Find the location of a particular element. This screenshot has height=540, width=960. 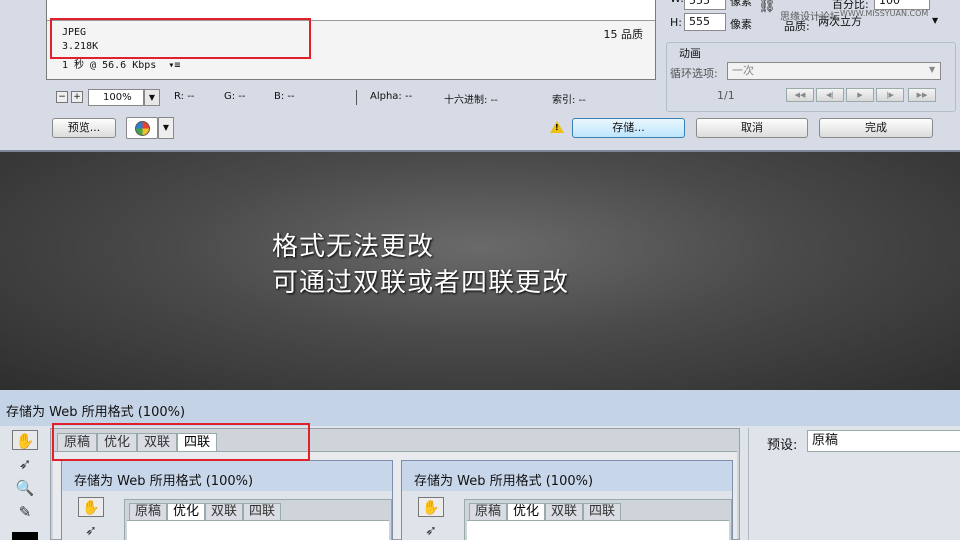

index-readout: 索引: -- is located at coordinates (569, 100).